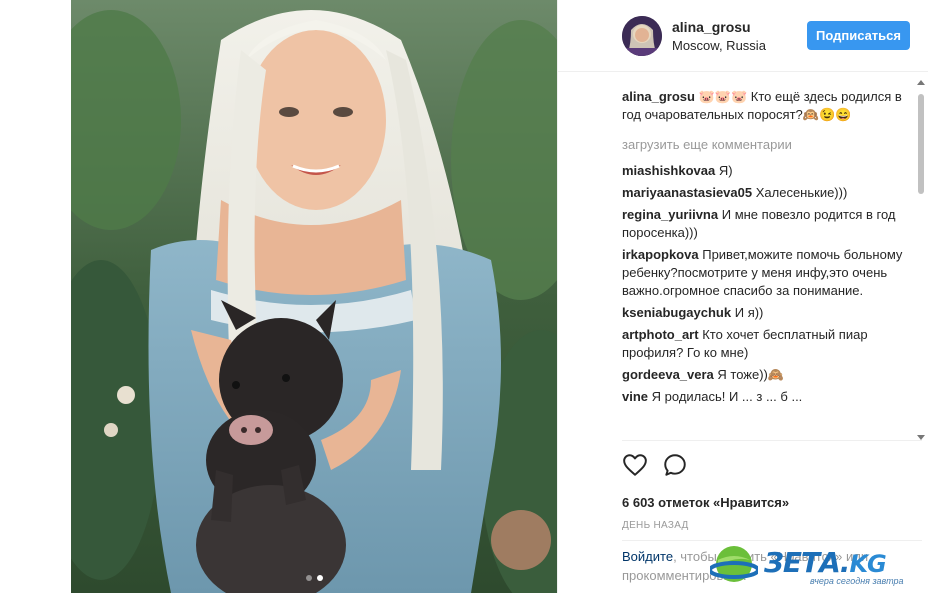 The height and width of the screenshot is (593, 928). What do you see at coordinates (743, 36) in the screenshot?
I see `post-header: alina_grosu Moscow, Russia Подписаться` at bounding box center [743, 36].